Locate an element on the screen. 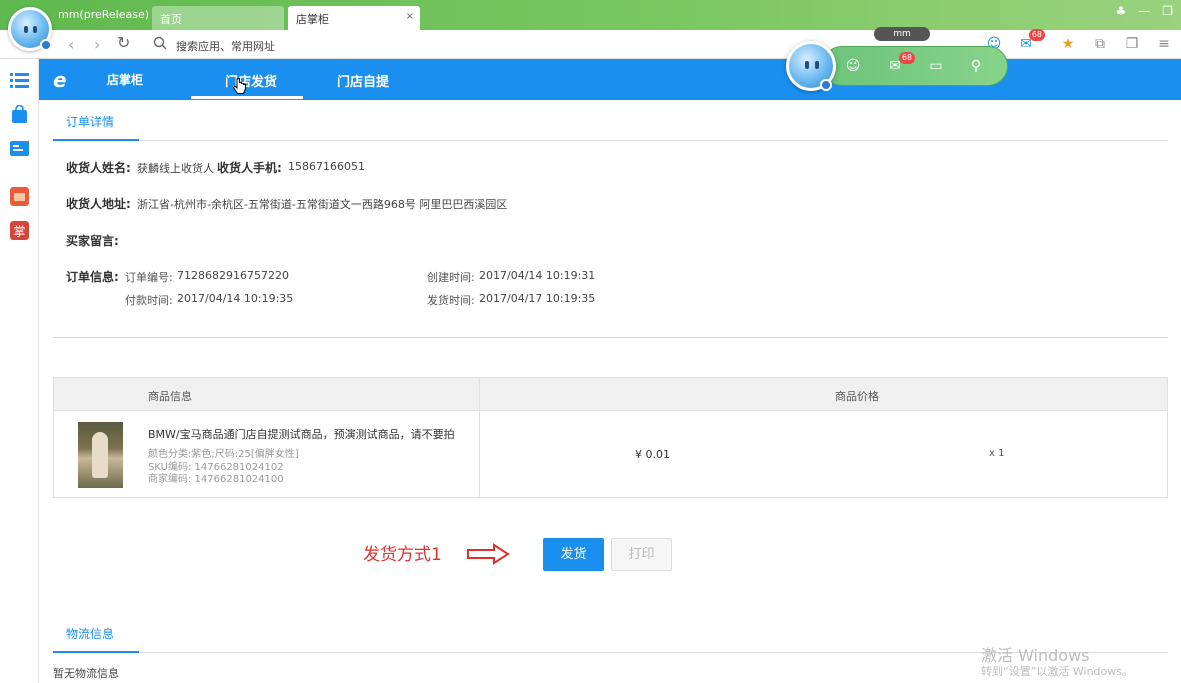  brand-name: 店掌柜 is located at coordinates (125, 80).